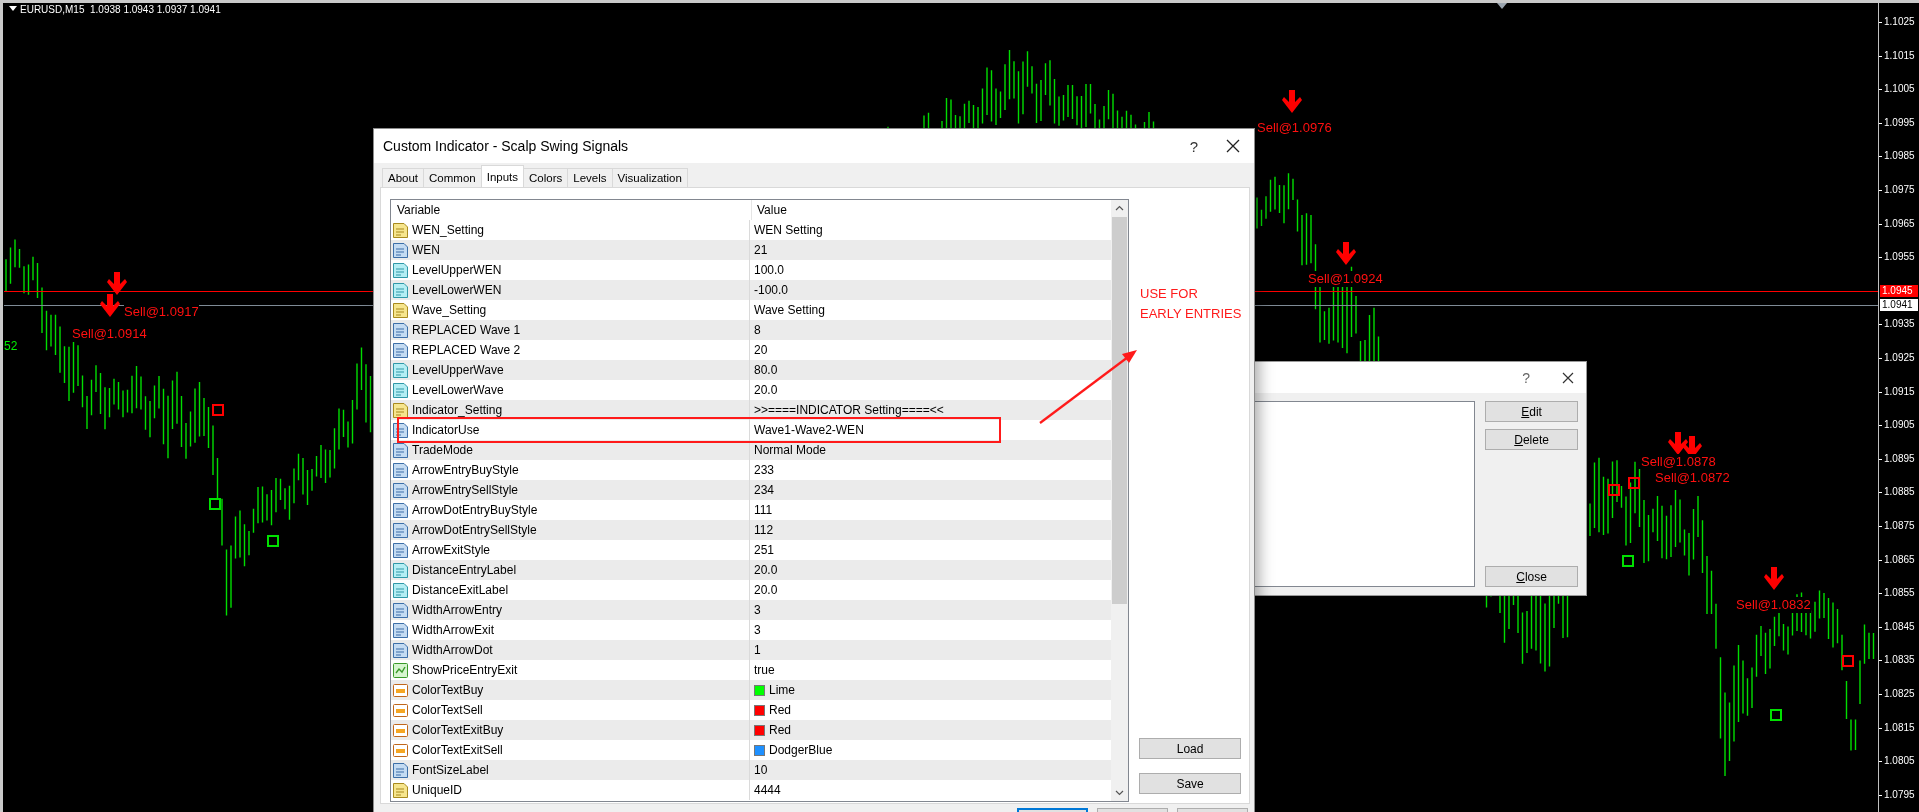 The image size is (1919, 812). I want to click on variable-name: LevelUpperWave, so click(458, 370).